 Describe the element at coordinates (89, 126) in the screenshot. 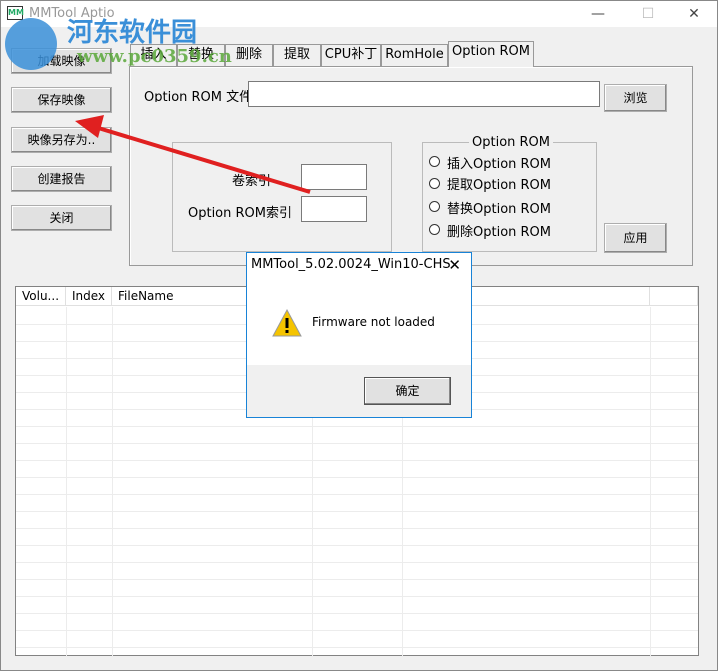

I see `arrow-head` at that location.